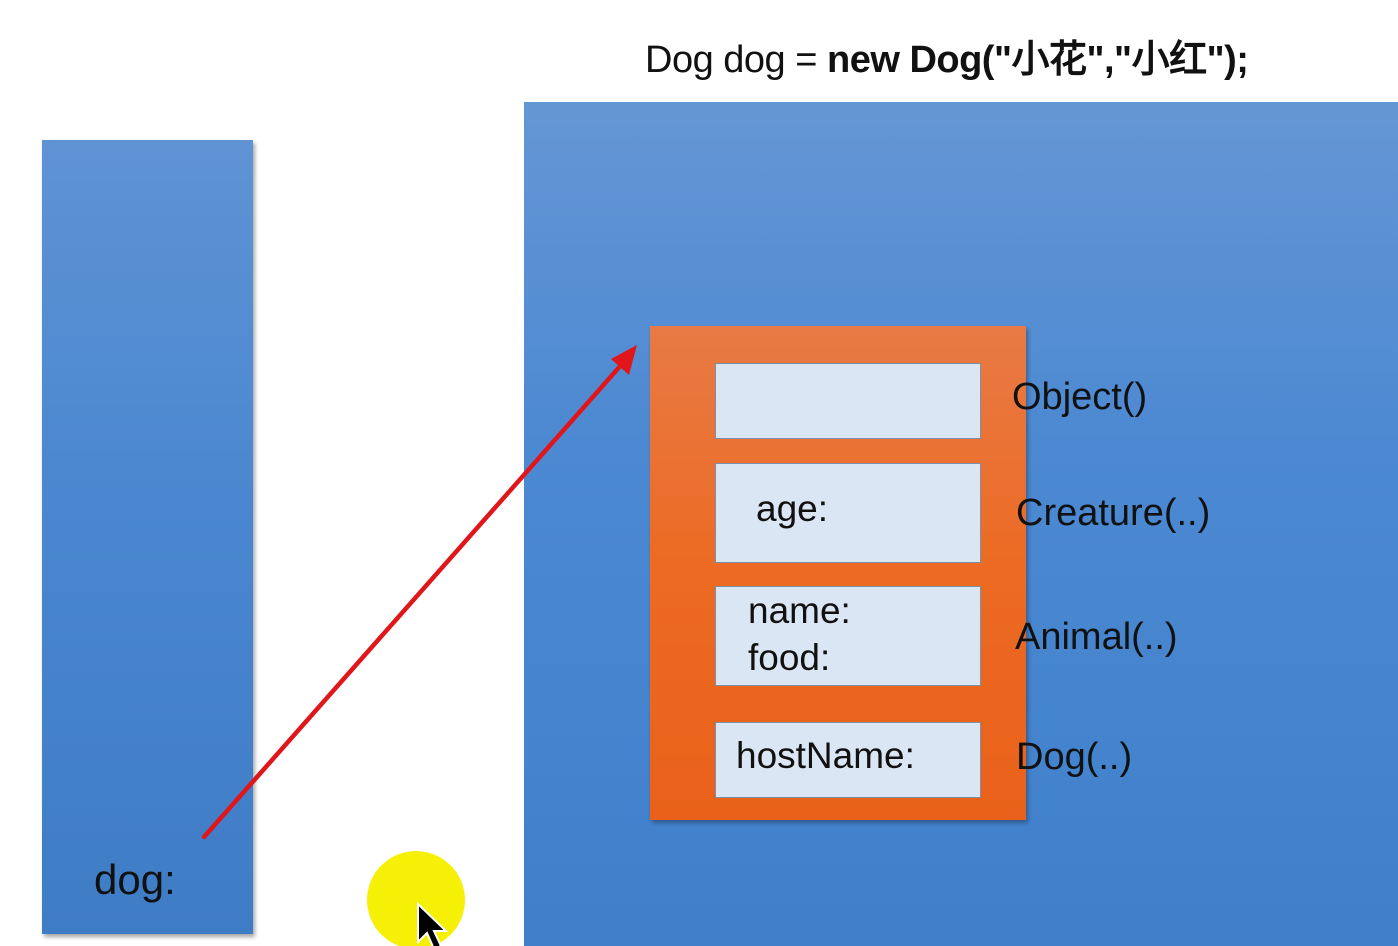 The height and width of the screenshot is (946, 1398). Describe the element at coordinates (792, 508) in the screenshot. I see `field-age: age:` at that location.